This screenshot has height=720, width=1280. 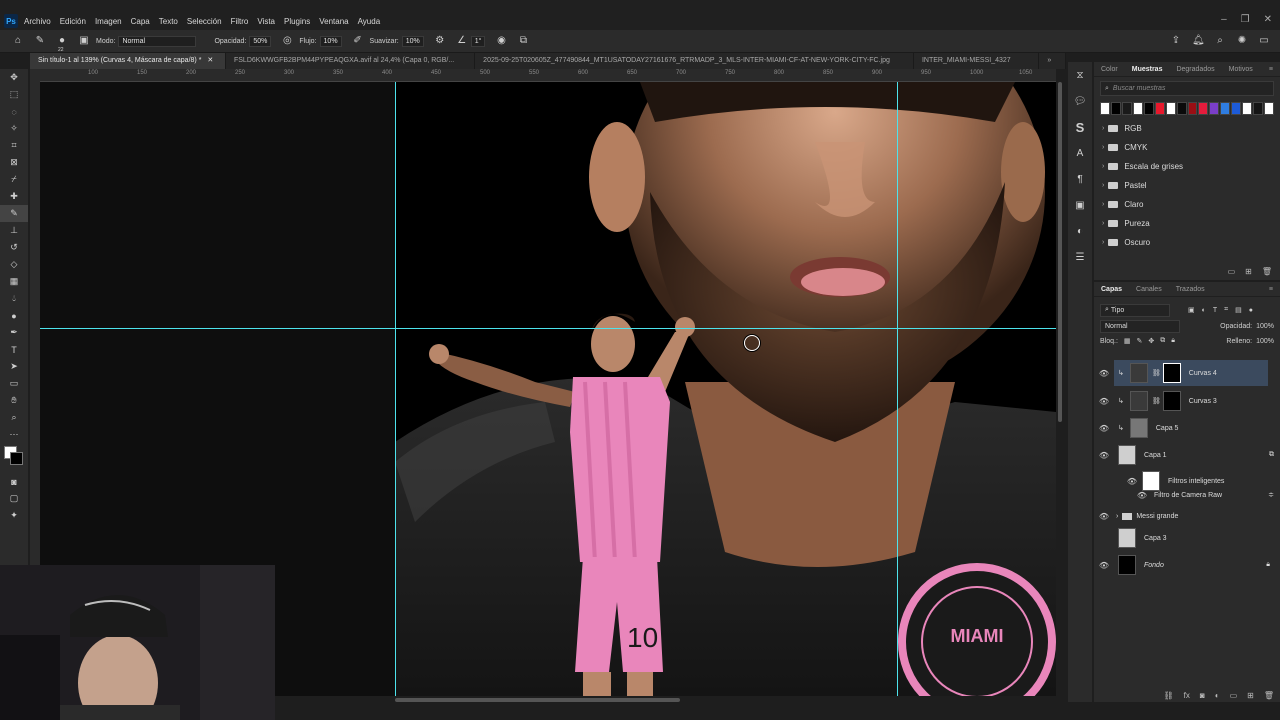 I want to click on new-layer-icon: ⊞, so click(x=1250, y=695).